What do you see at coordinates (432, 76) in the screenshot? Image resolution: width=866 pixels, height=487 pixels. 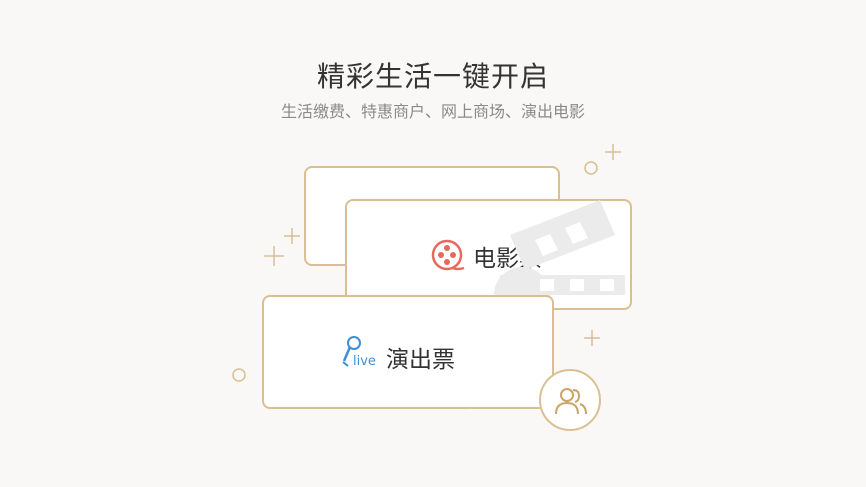 I see `promo-title: 精彩生活一键开启` at bounding box center [432, 76].